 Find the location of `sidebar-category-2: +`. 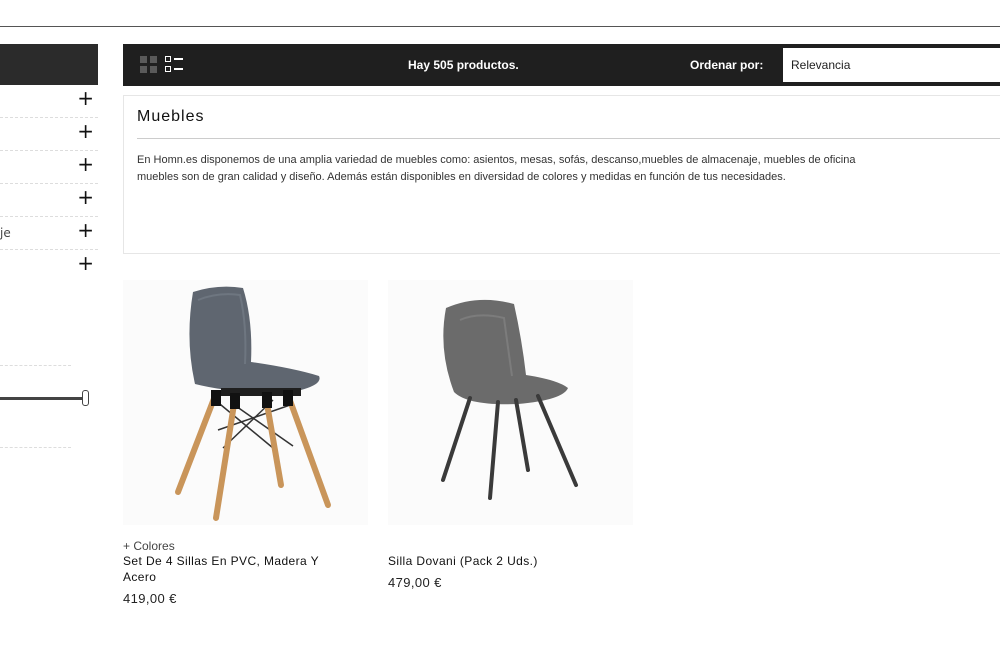

sidebar-category-2: + is located at coordinates (49, 134).